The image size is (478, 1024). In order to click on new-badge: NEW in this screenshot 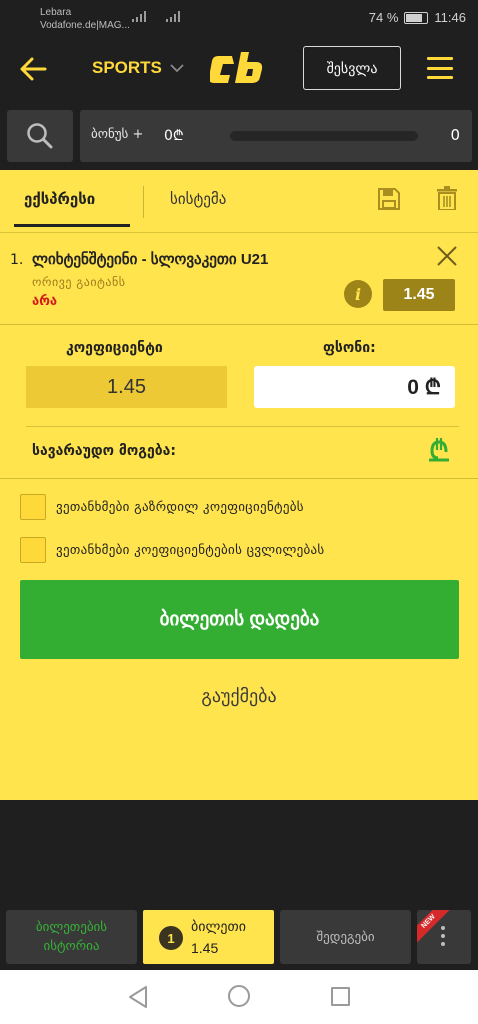, I will do `click(434, 927)`.